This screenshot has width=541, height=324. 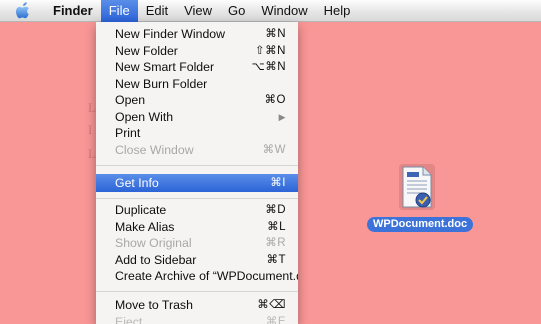 I want to click on menu-item-get-info: Get Info ⌘I, so click(x=197, y=183).